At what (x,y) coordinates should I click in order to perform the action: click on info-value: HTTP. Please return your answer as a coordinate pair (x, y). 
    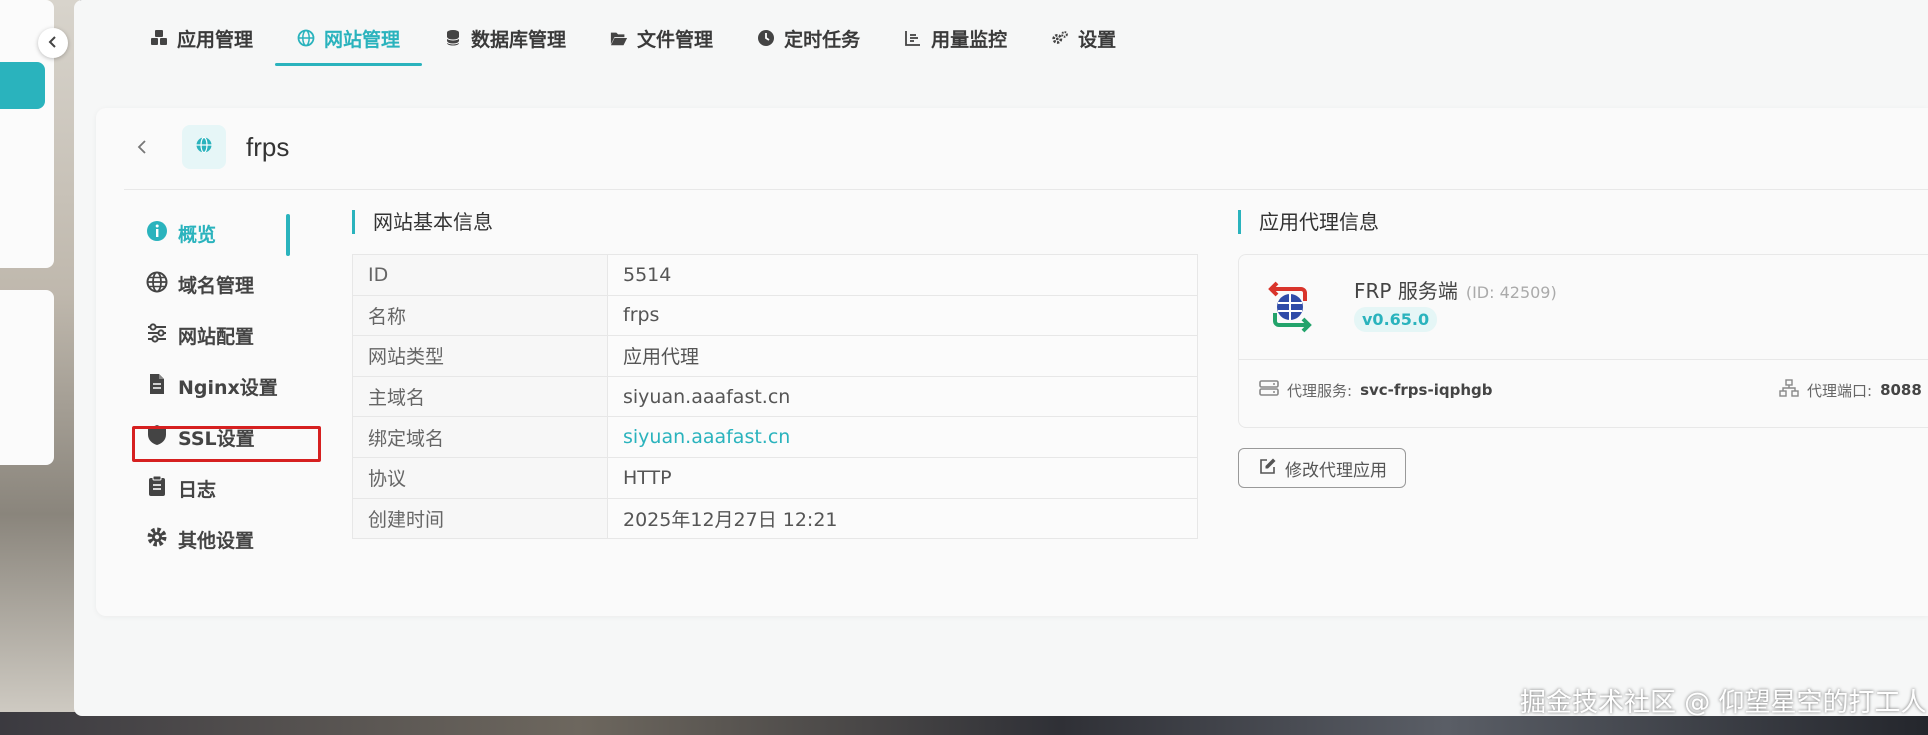
    Looking at the image, I should click on (902, 477).